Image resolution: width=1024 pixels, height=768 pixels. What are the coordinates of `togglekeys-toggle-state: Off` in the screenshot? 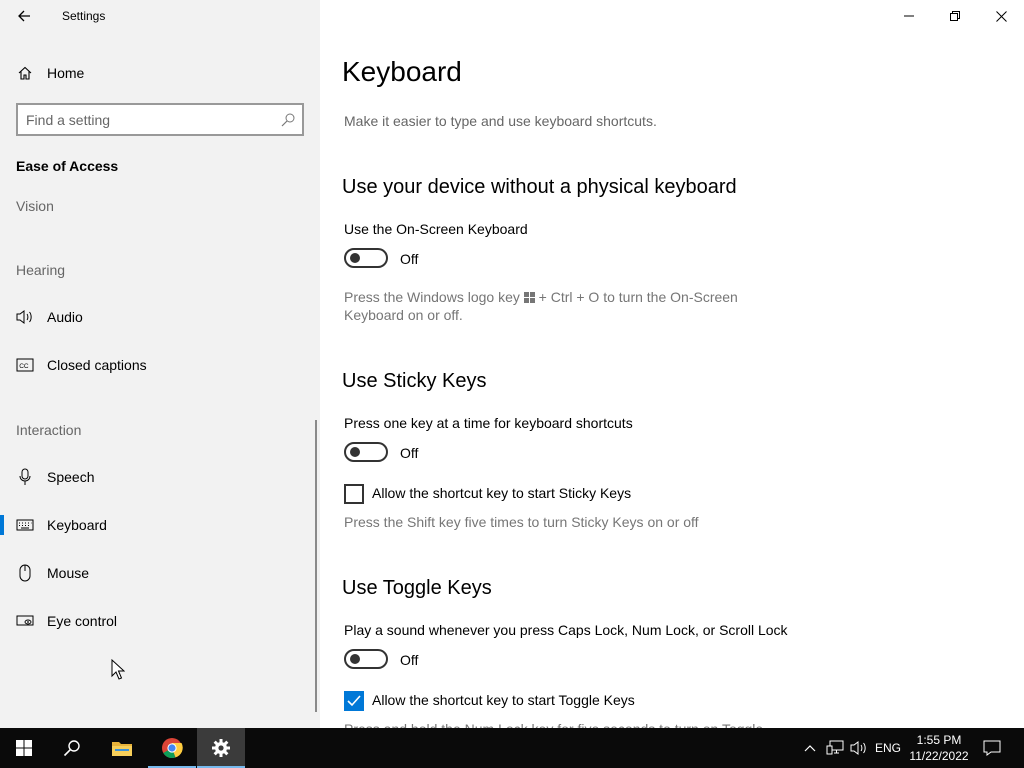 It's located at (409, 660).